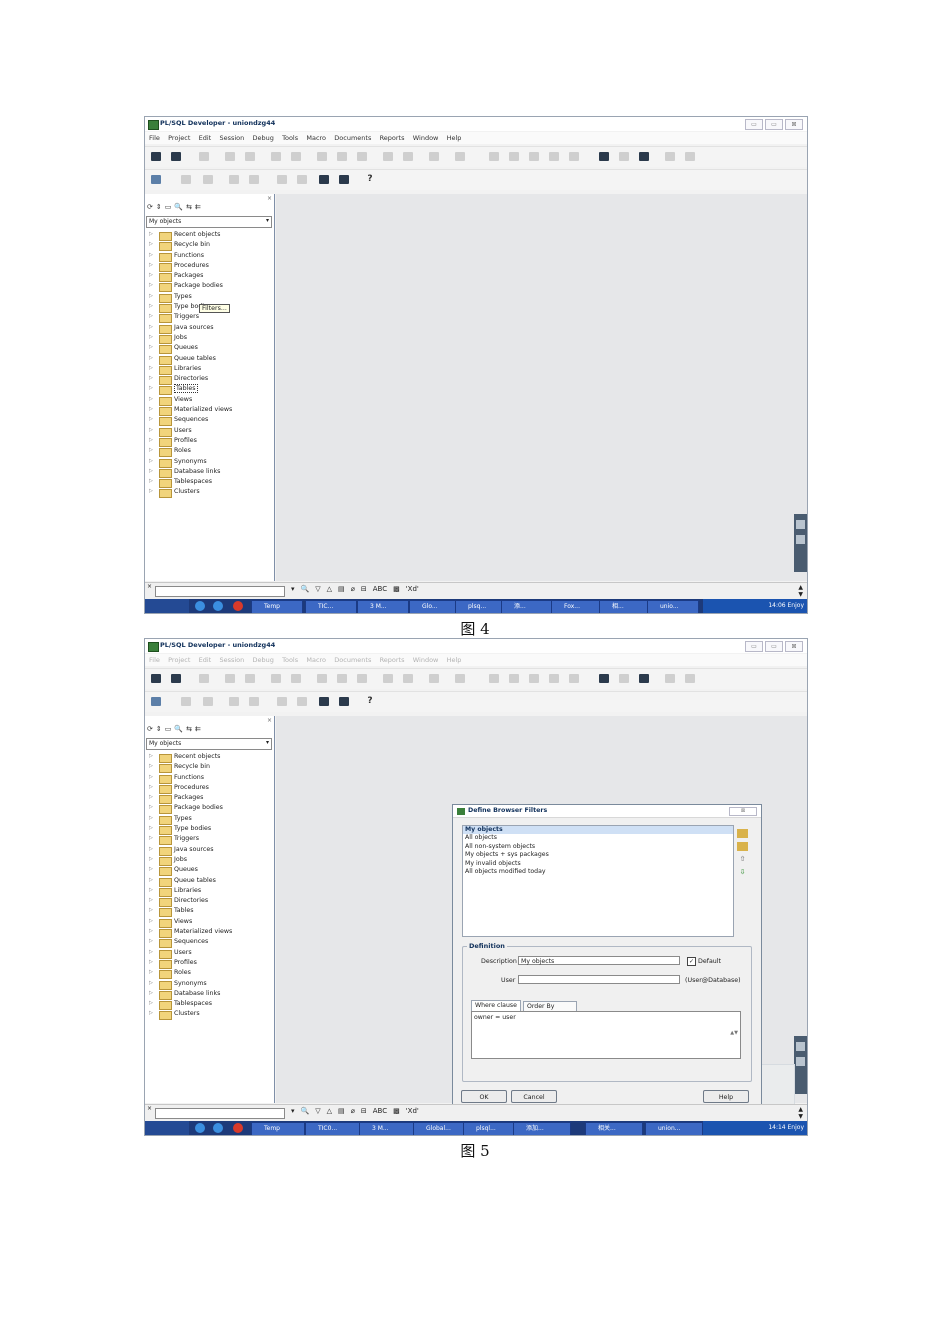 The height and width of the screenshot is (1344, 950). What do you see at coordinates (454, 660) in the screenshot?
I see `menu-help: Help` at bounding box center [454, 660].